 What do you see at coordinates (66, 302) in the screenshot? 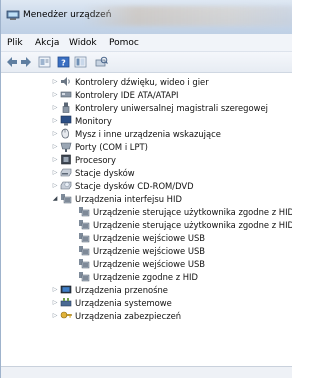
I see `system-device-icon` at bounding box center [66, 302].